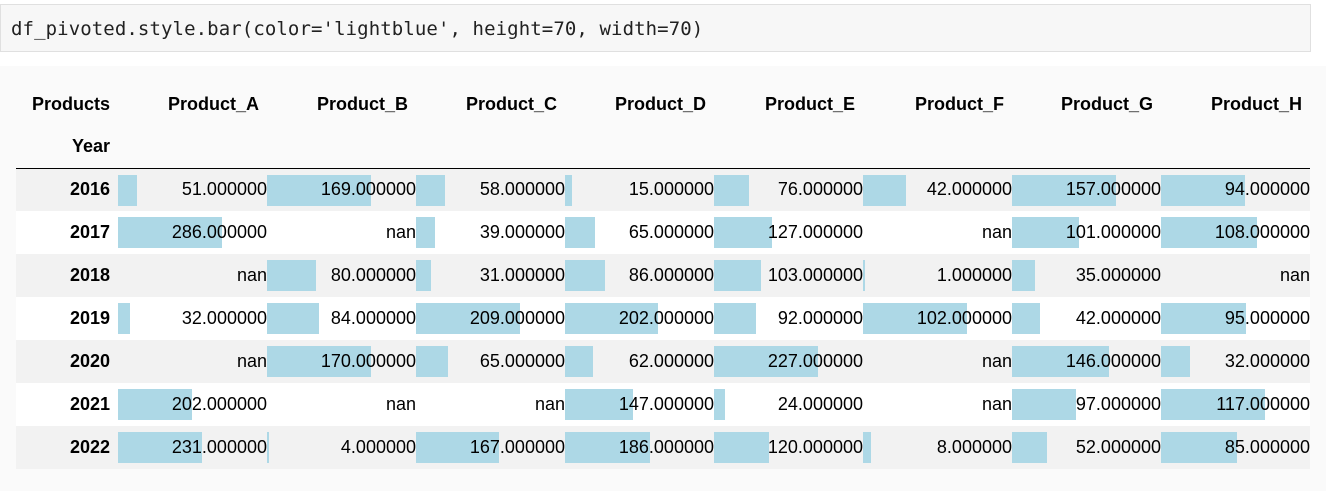 The height and width of the screenshot is (491, 1326). Describe the element at coordinates (89, 232) in the screenshot. I see `row-header-year: 2017` at that location.